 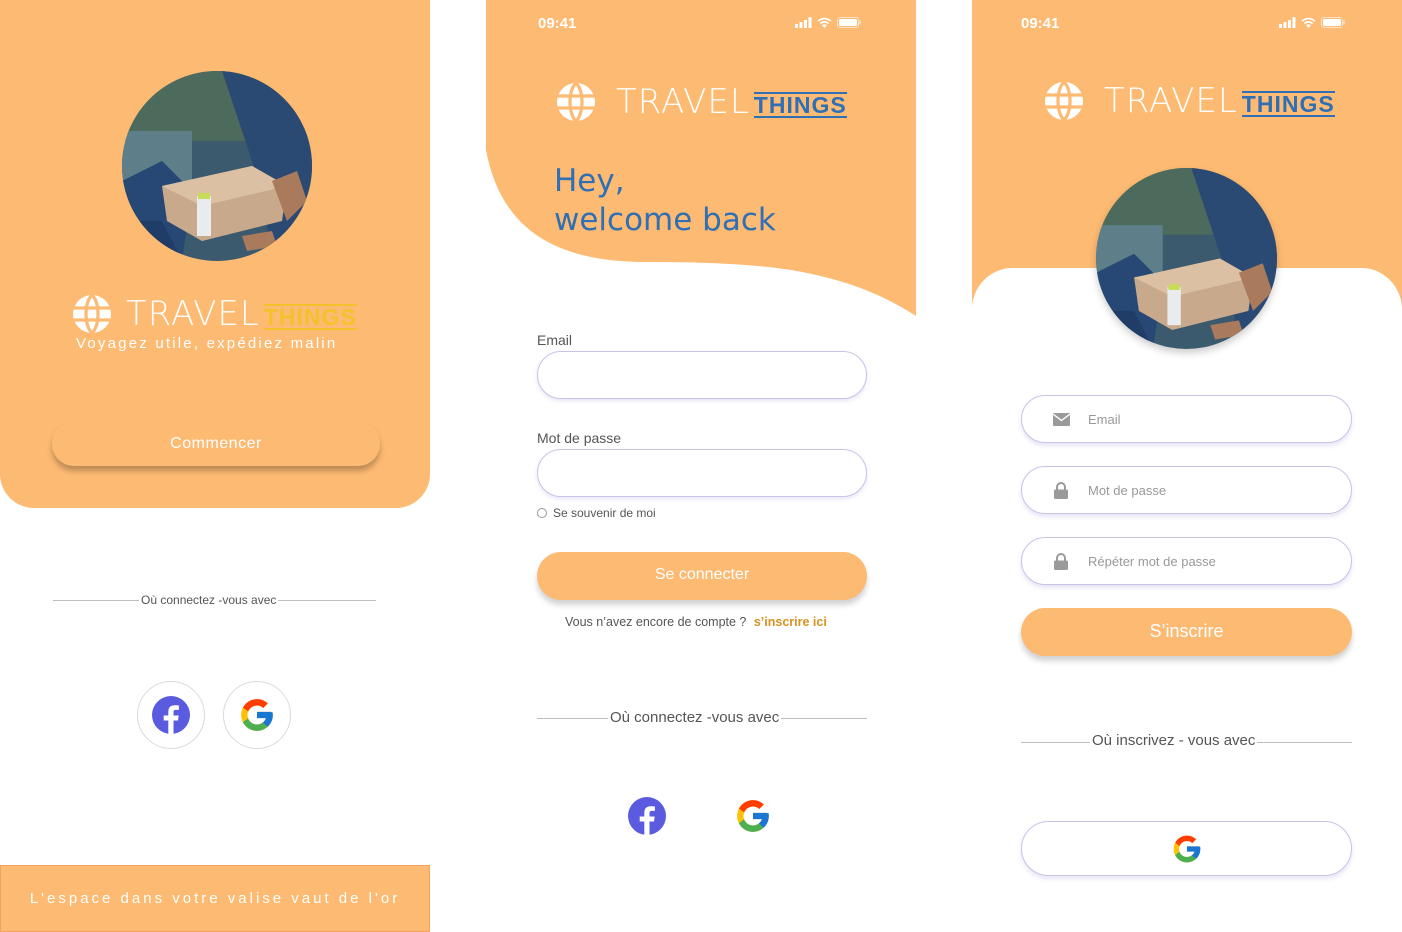 I want to click on login-button: Se connecter, so click(x=702, y=576).